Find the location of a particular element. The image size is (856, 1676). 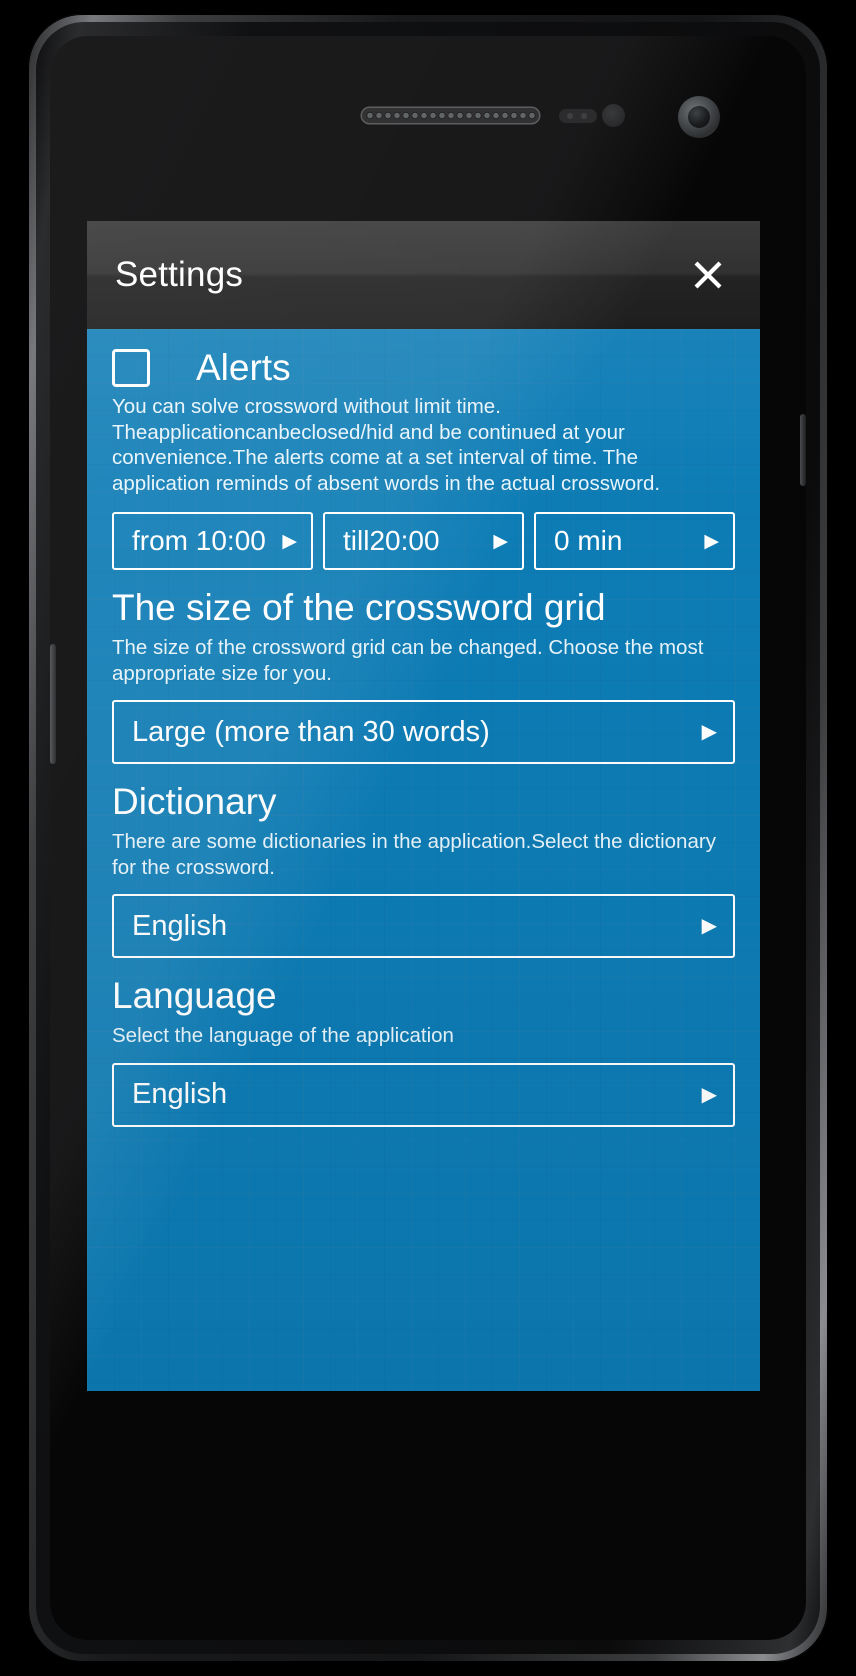

volume-rocker-button is located at coordinates (53, 704).